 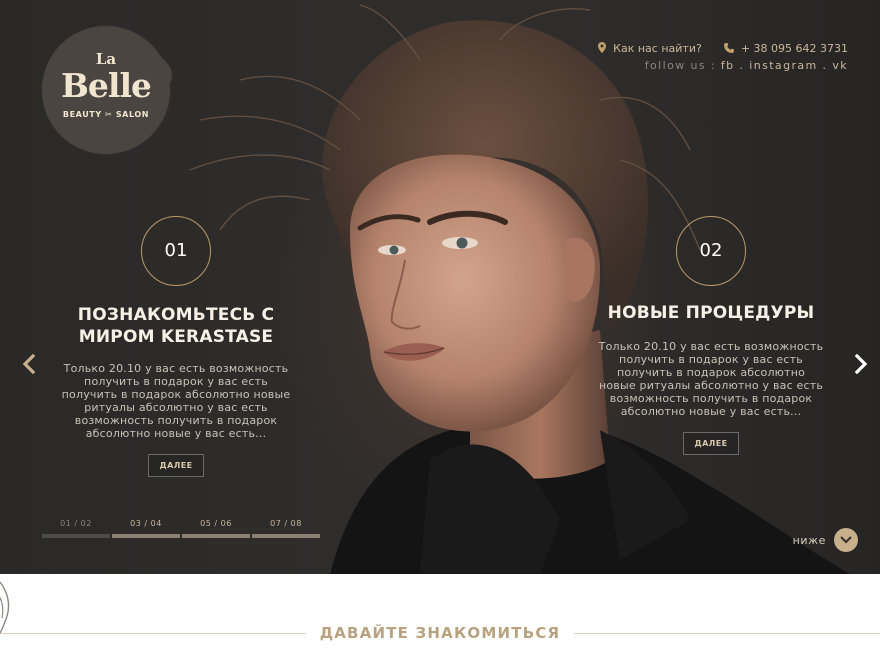 What do you see at coordinates (176, 251) in the screenshot?
I see `slide-number: 01` at bounding box center [176, 251].